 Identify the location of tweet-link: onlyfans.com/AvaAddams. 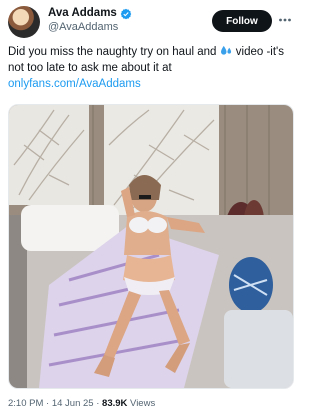
(74, 84).